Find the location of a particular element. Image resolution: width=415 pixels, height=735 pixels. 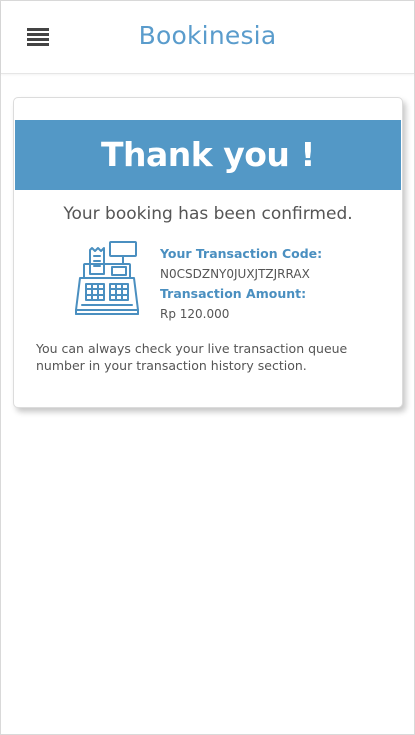

transaction-code-label: Your Transaction Code: is located at coordinates (241, 253).